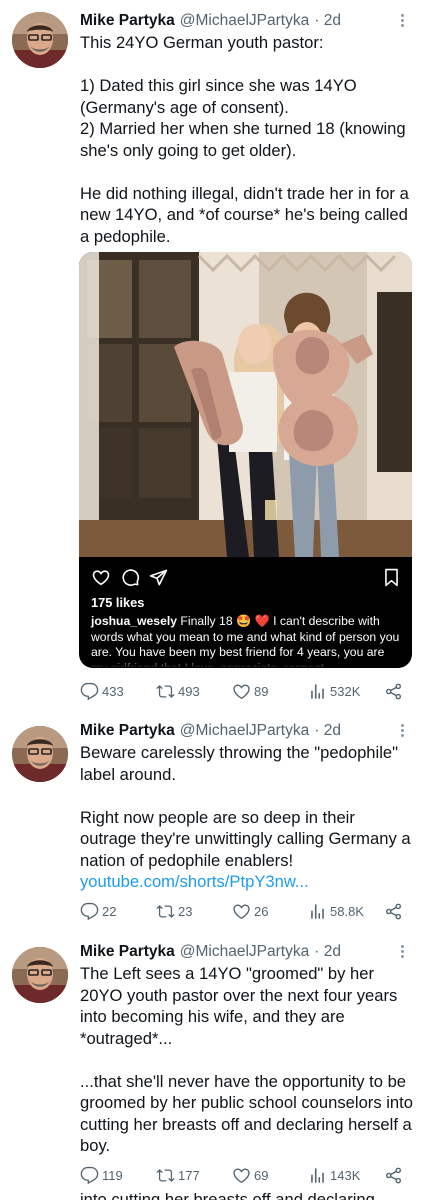  I want to click on heart-icon, so click(101, 577).